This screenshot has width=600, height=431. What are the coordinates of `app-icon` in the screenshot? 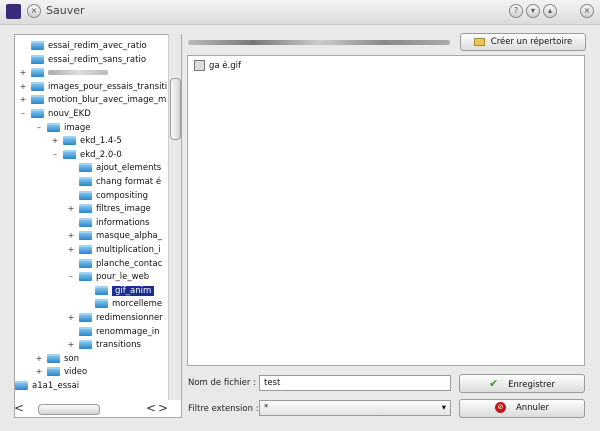 It's located at (13, 11).